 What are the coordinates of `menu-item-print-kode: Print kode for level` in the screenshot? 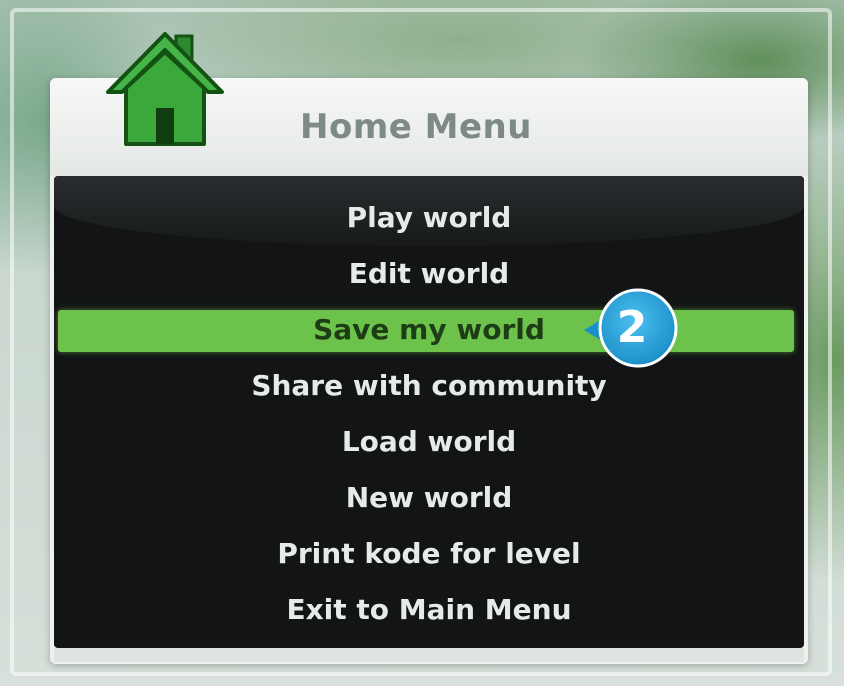 It's located at (429, 554).